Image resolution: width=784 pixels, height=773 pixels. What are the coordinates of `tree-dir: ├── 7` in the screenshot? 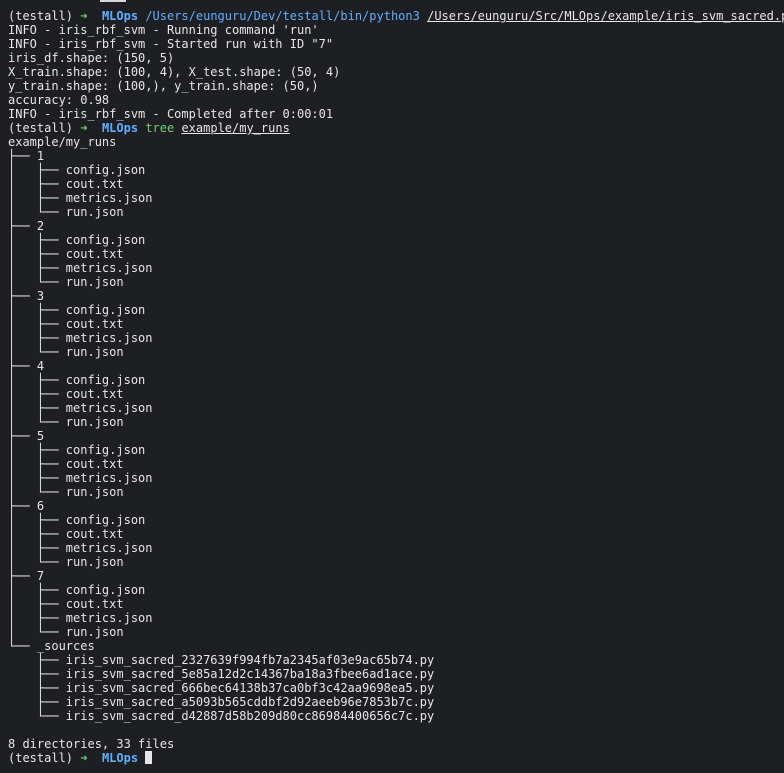 It's located at (26, 576).